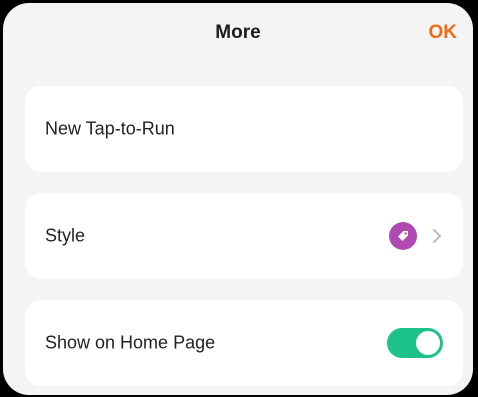  I want to click on style-value, so click(416, 236).